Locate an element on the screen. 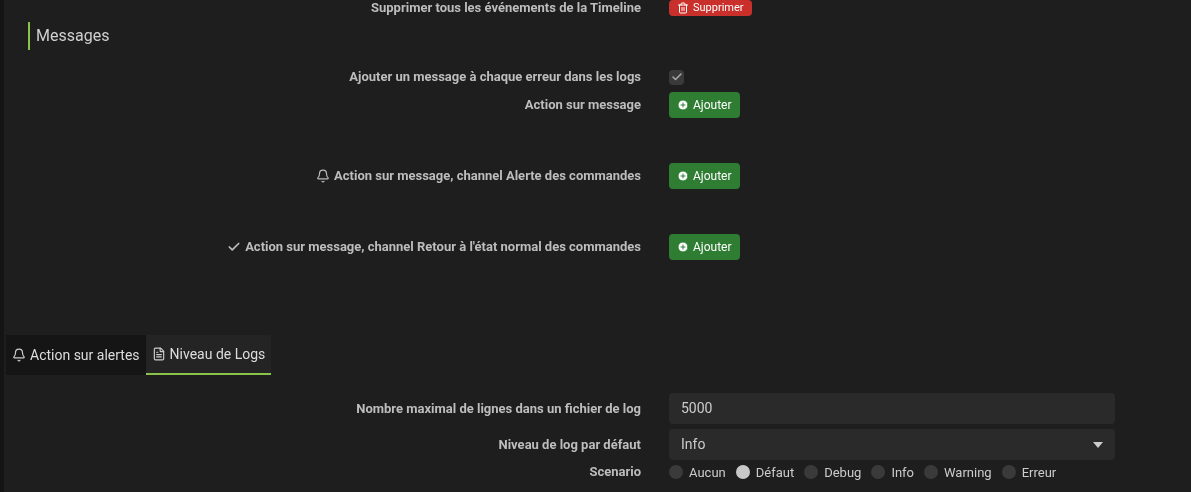  trash-icon is located at coordinates (683, 8).